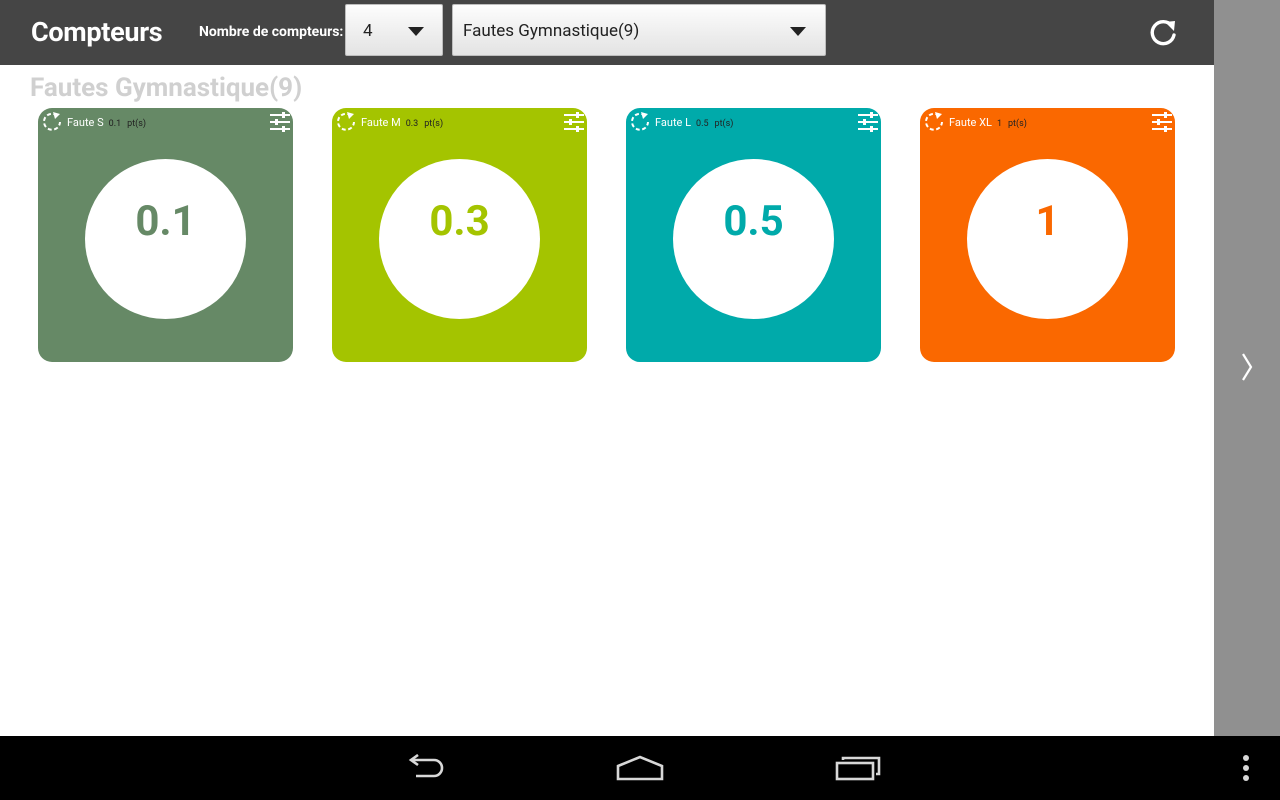 Image resolution: width=1280 pixels, height=800 pixels. Describe the element at coordinates (673, 122) in the screenshot. I see `counter-name: Faute L` at that location.